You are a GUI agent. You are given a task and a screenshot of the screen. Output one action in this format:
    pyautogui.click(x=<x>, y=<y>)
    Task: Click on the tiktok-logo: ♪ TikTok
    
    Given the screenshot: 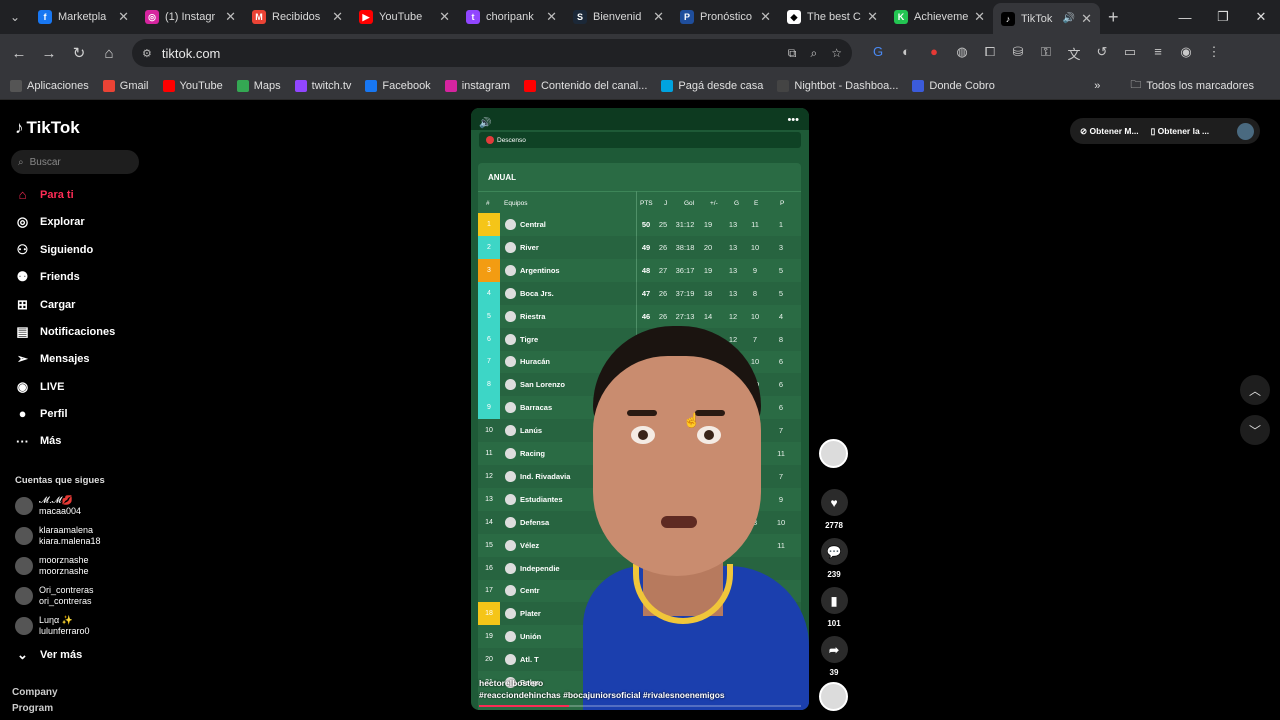 What is the action you would take?
    pyautogui.click(x=47, y=128)
    